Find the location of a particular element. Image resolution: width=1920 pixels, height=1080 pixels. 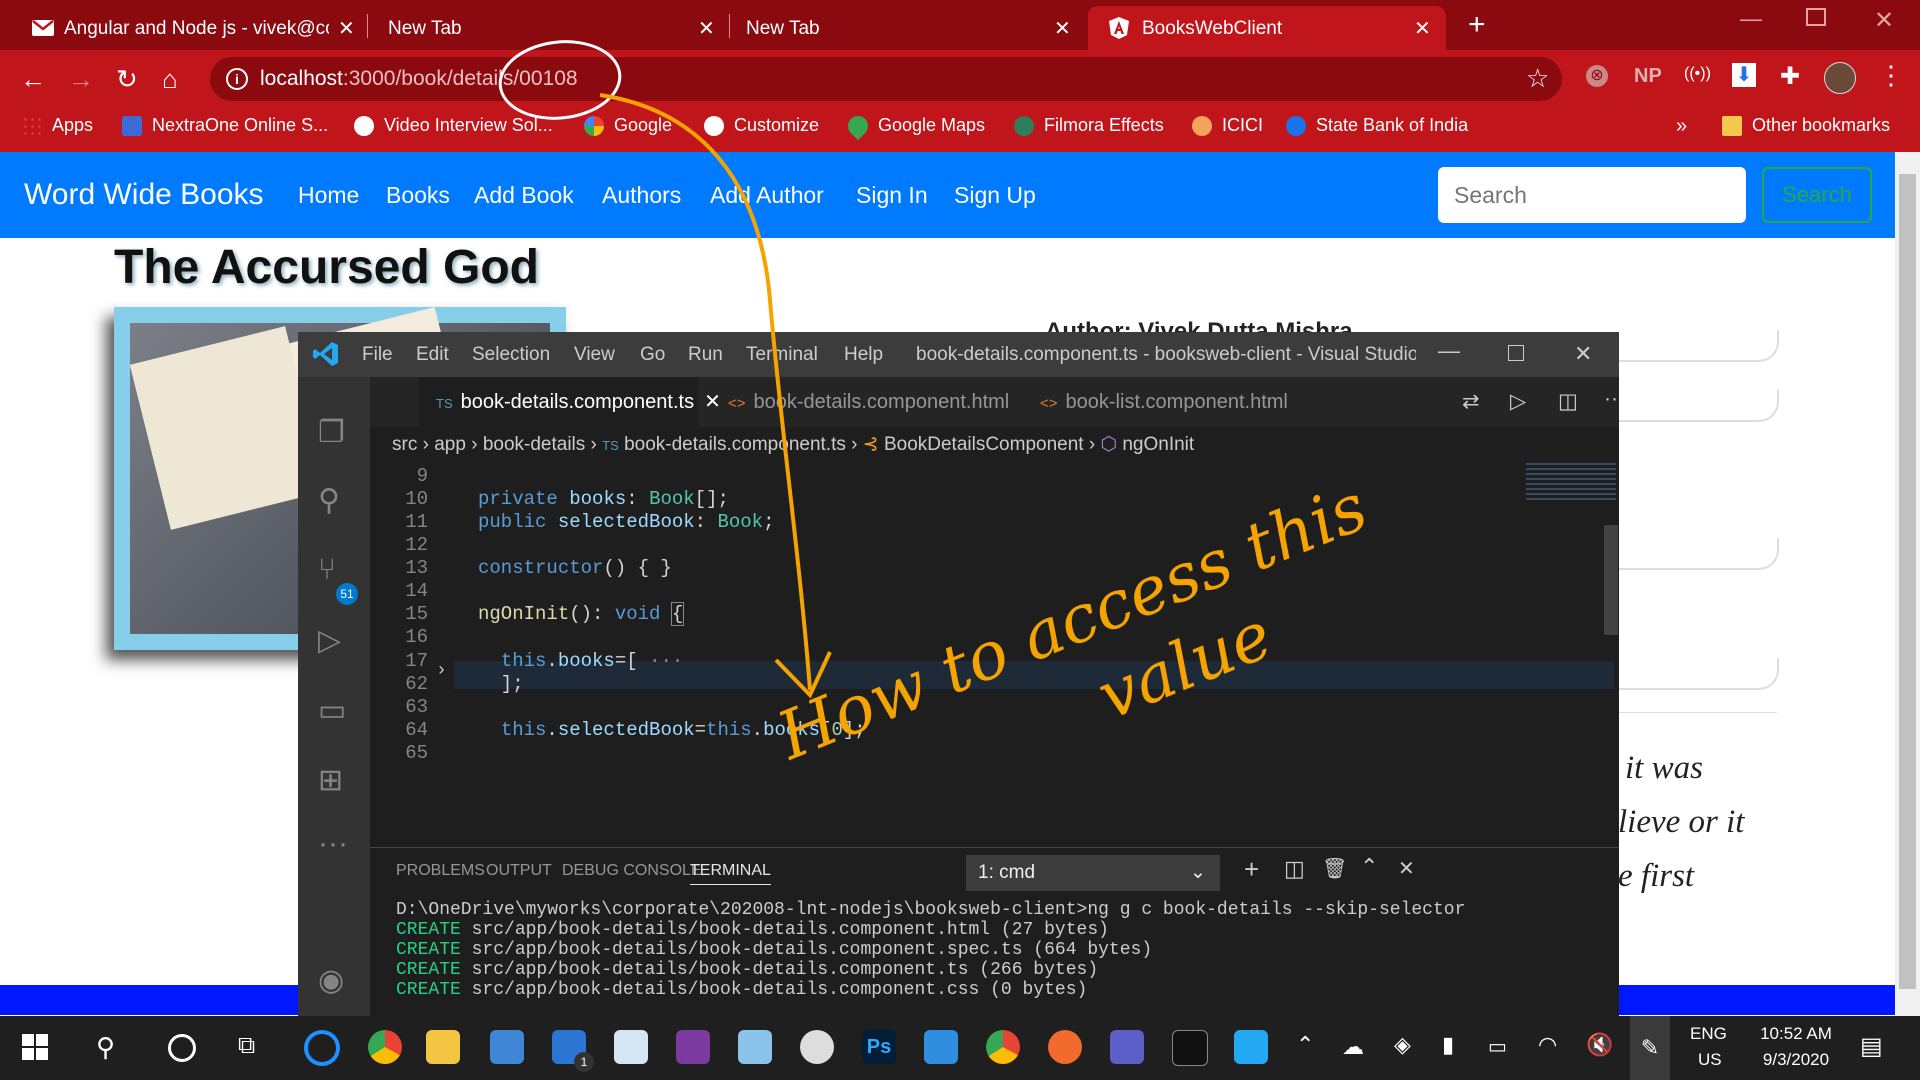

language-indicator: ENG is located at coordinates (1708, 1034).